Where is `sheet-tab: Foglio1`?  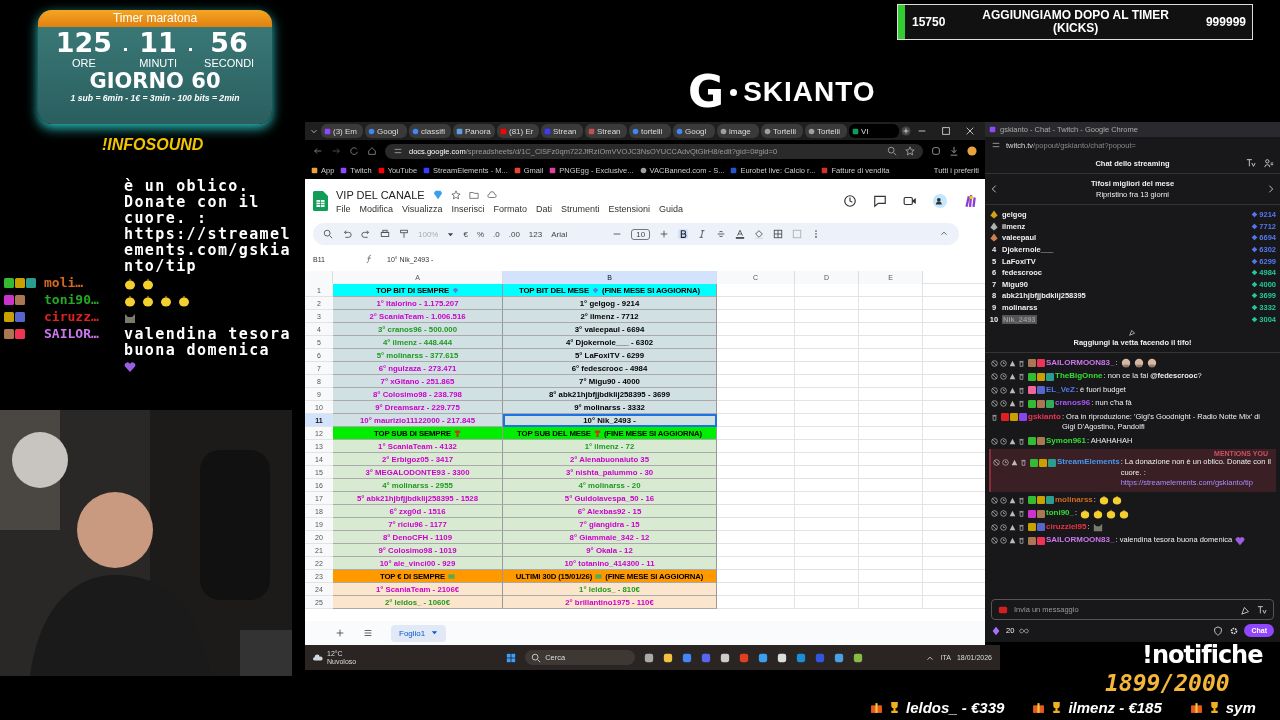 sheet-tab: Foglio1 is located at coordinates (419, 633).